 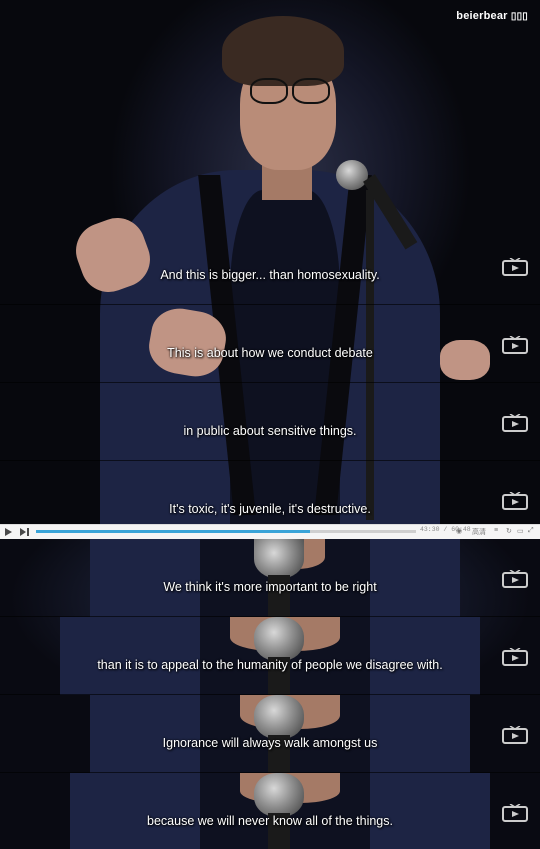 What do you see at coordinates (459, 531) in the screenshot?
I see `danmaku-icon: ◉` at bounding box center [459, 531].